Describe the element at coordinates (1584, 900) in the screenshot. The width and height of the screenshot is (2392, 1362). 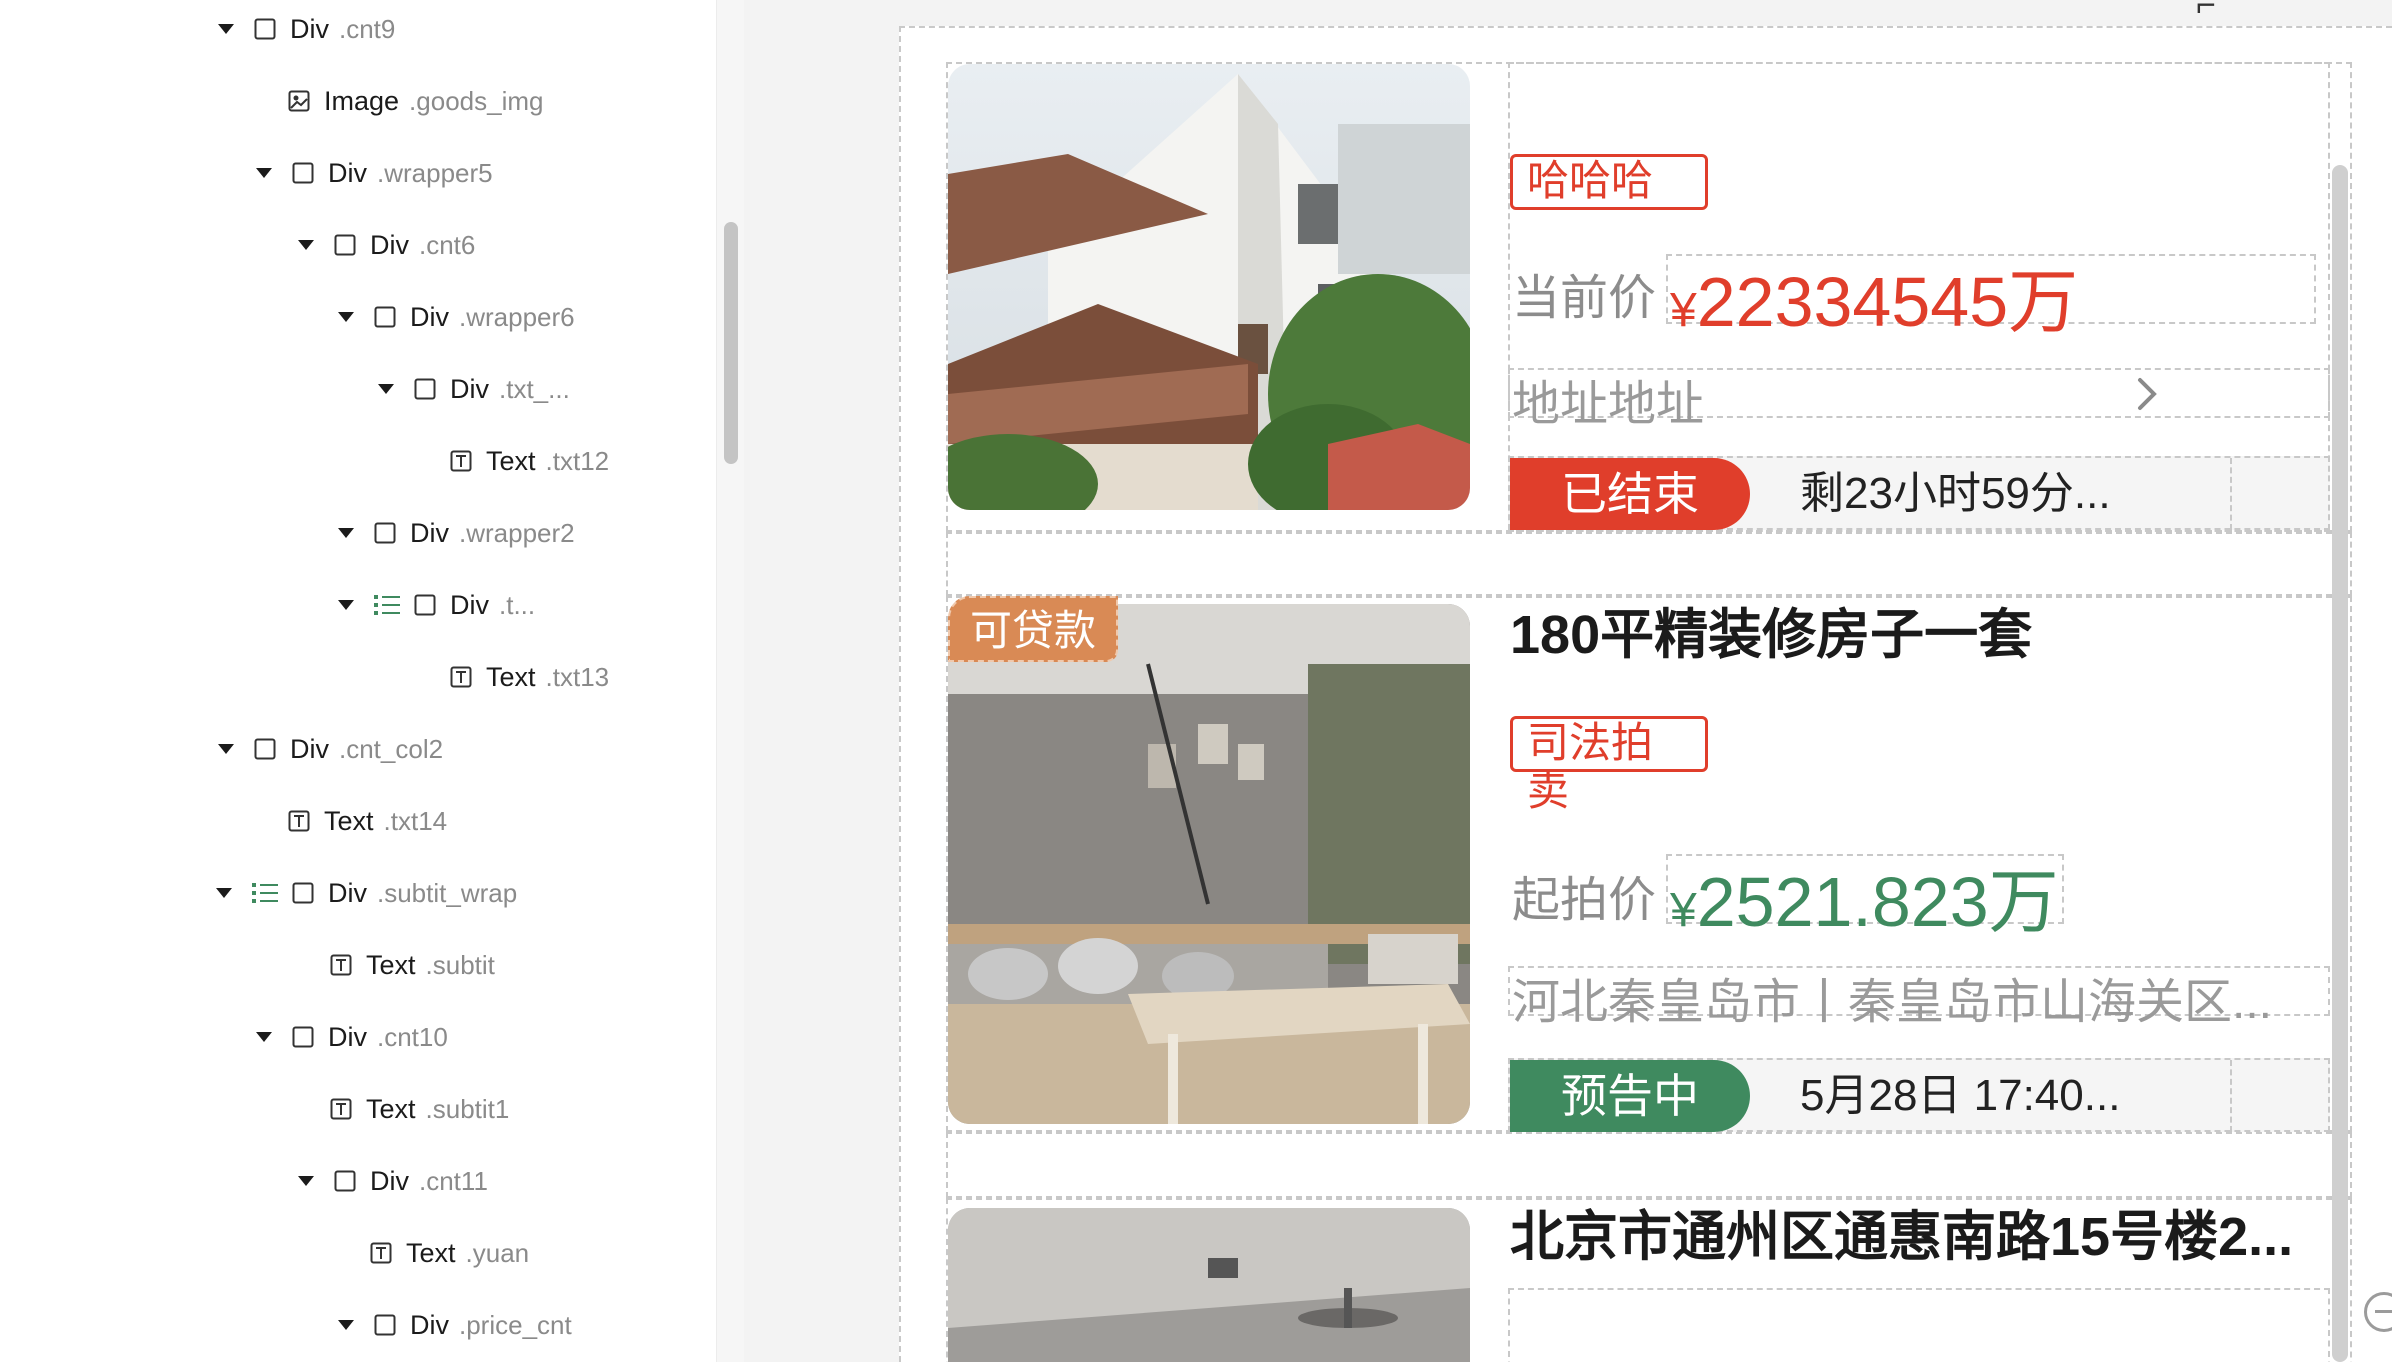
I see `price-label: 起拍价` at that location.